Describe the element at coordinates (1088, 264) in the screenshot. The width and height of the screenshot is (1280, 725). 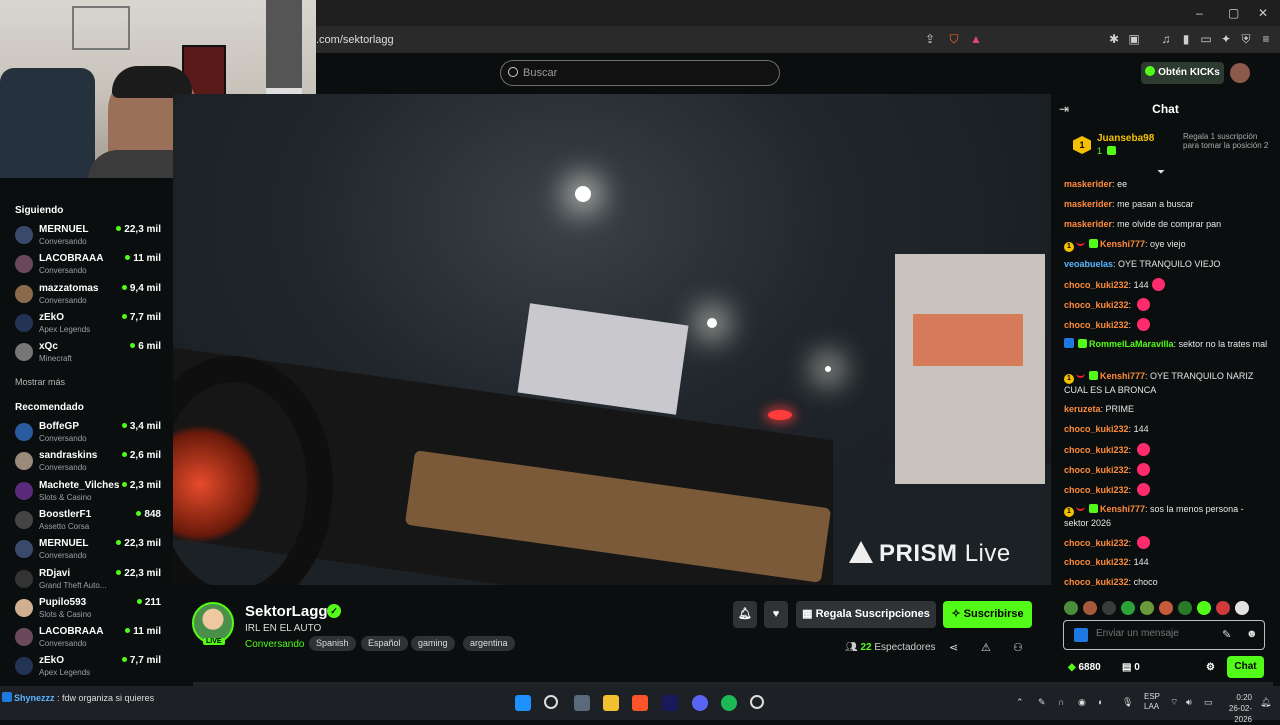
I see `chat-username: veoabuelas` at that location.